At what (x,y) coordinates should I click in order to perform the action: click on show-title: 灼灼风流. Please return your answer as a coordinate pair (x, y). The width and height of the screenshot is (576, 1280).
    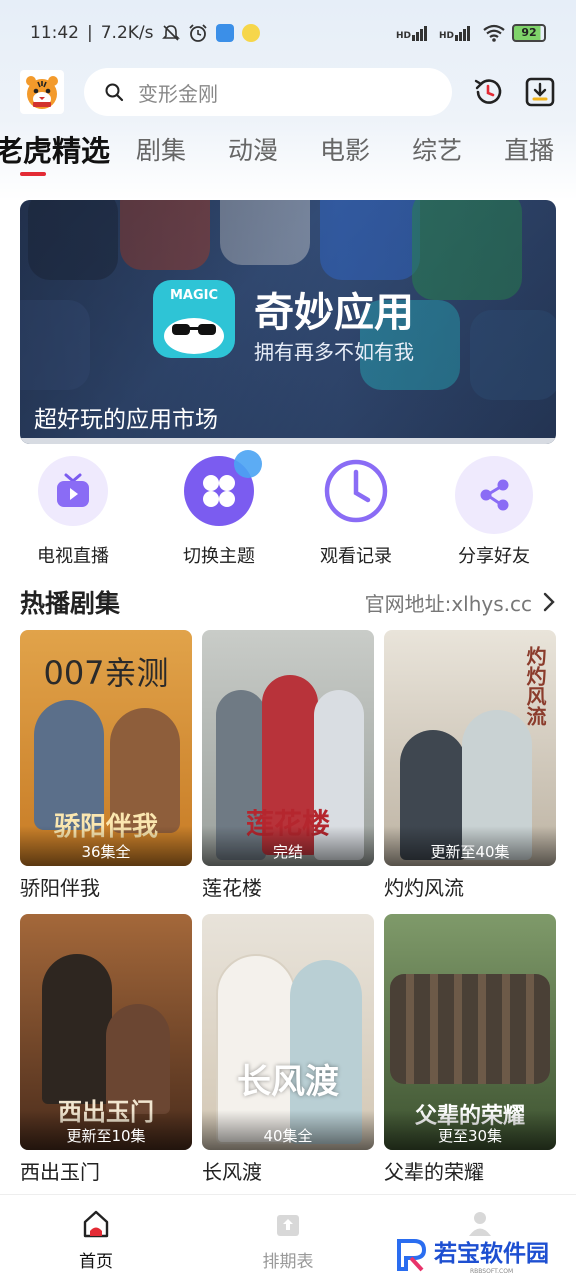
    Looking at the image, I should click on (424, 888).